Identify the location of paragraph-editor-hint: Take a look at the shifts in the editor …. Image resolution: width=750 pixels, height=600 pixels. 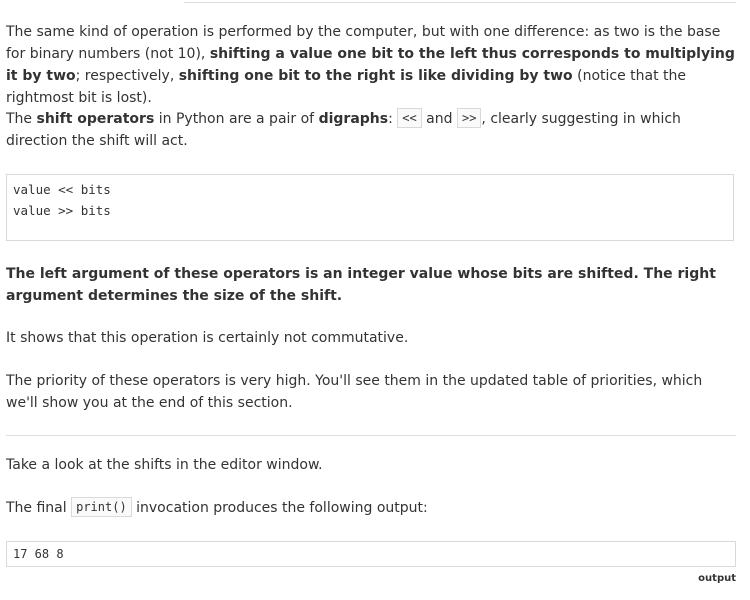
(164, 465).